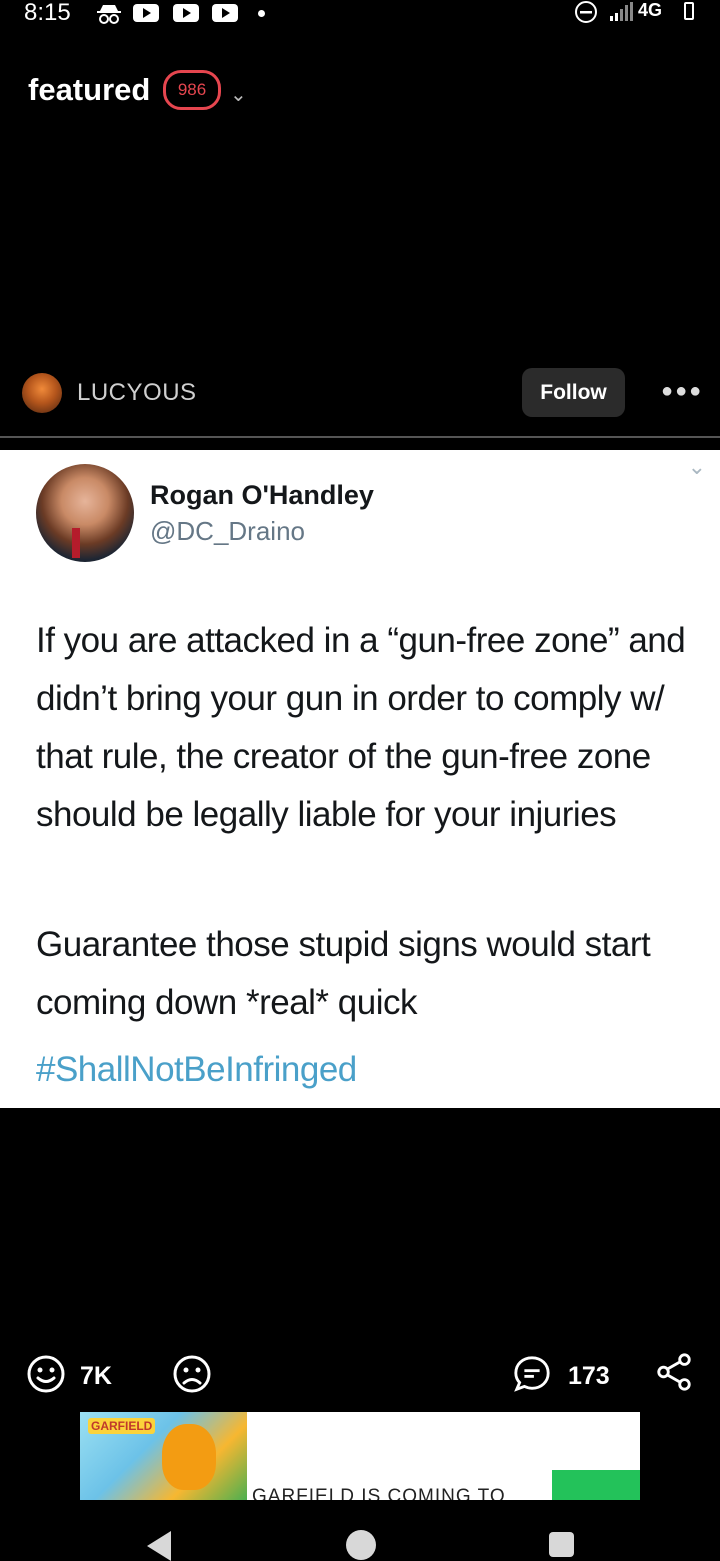 The image size is (720, 1561). I want to click on post-author-row: LUCYOUS Follow ●●●, so click(360, 392).